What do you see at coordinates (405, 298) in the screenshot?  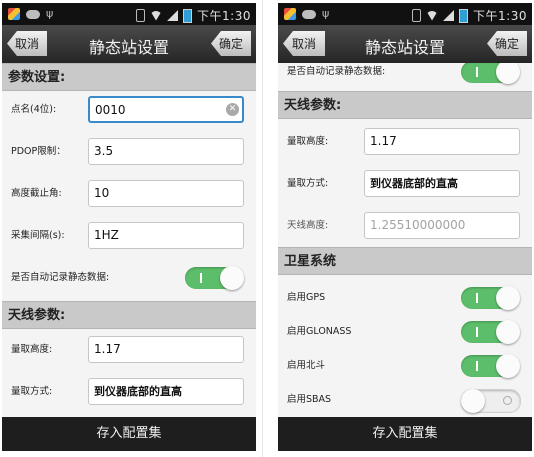 I see `row-gps: 启用GPS` at bounding box center [405, 298].